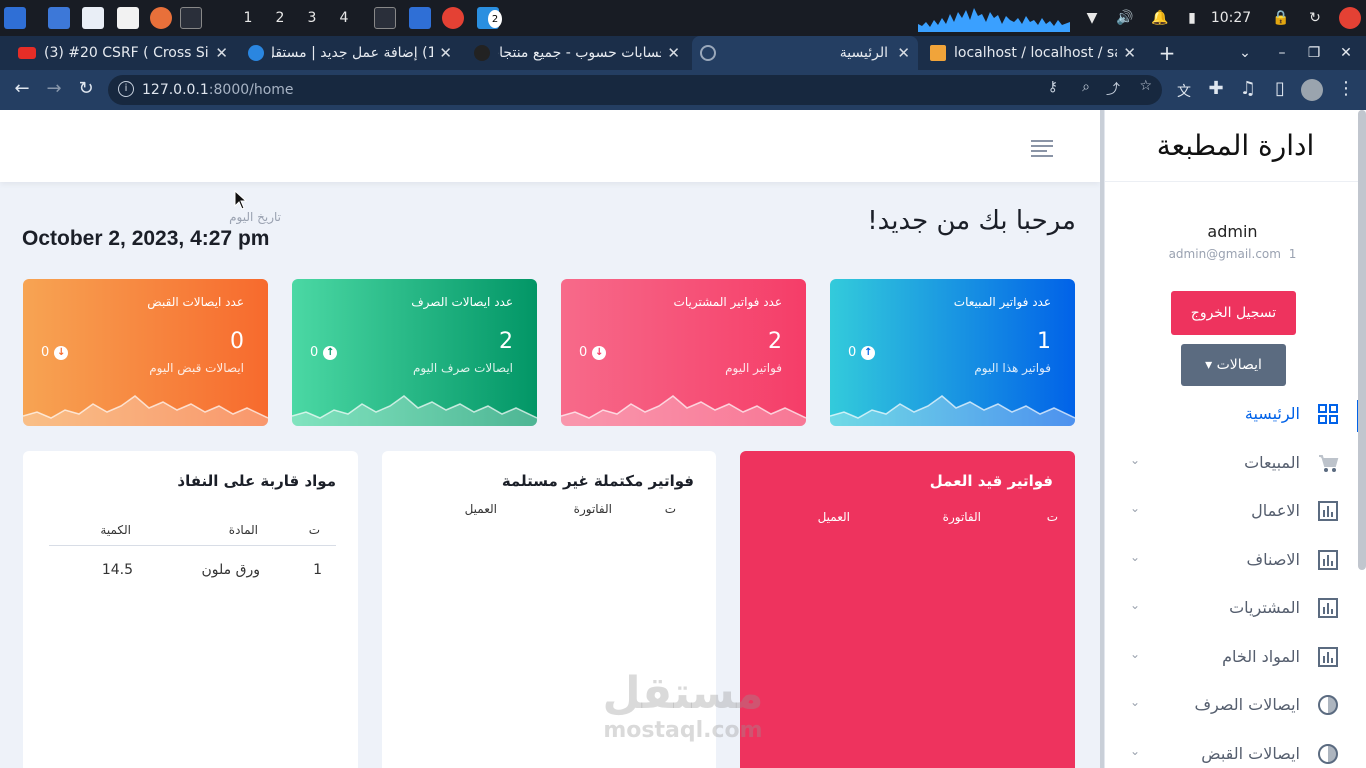  I want to click on arrow-down-circle-icon: ↓, so click(61, 352).